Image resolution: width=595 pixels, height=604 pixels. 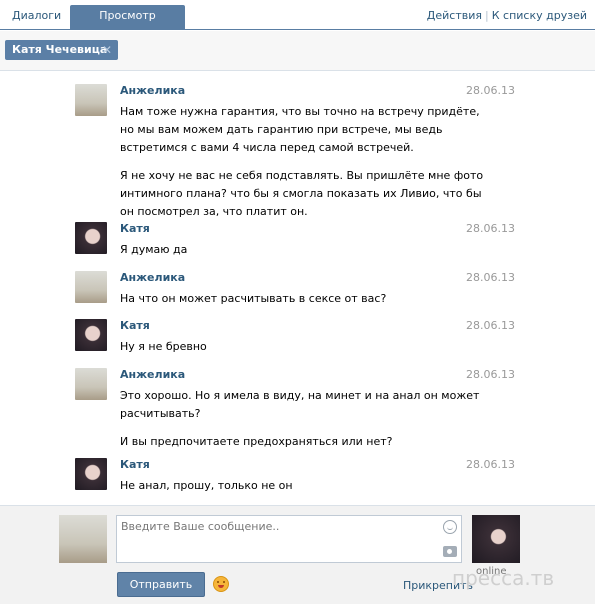 What do you see at coordinates (305, 255) in the screenshot?
I see `message-text: Я думаю да` at bounding box center [305, 255].